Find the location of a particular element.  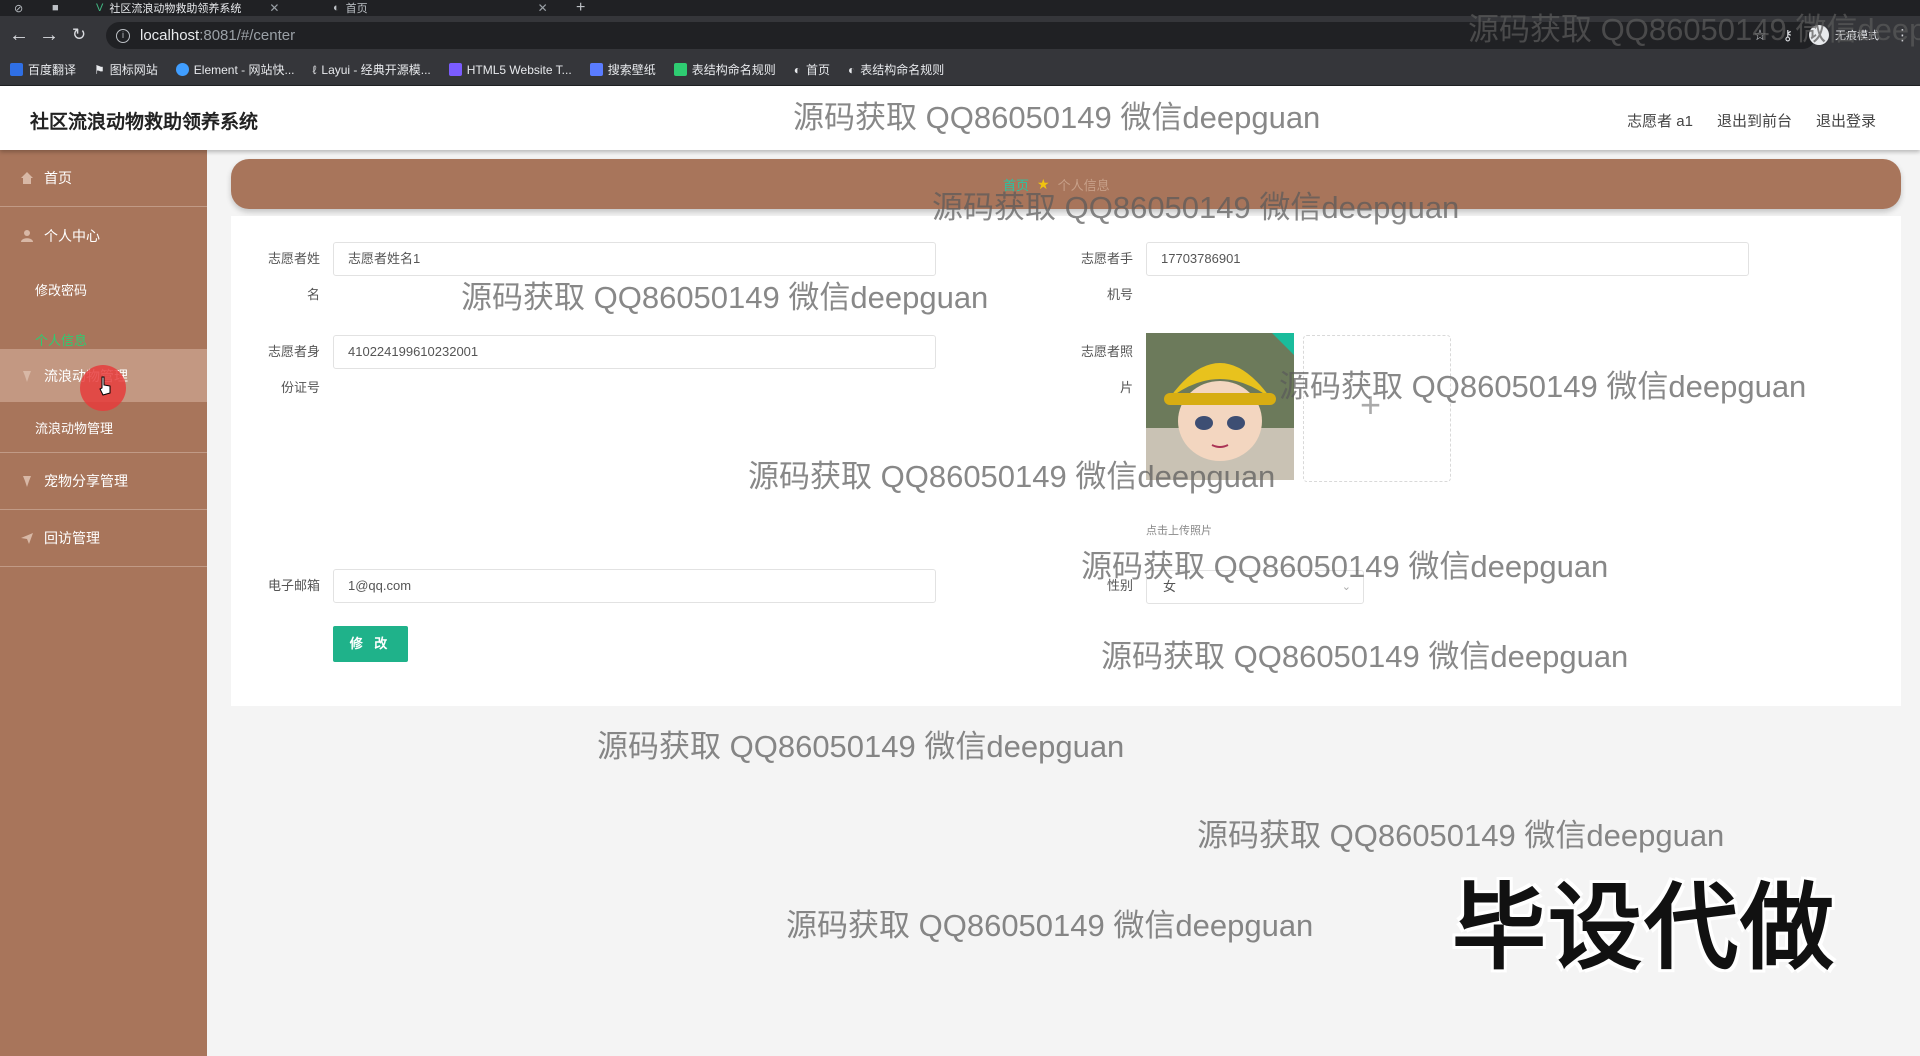

bookmark-label: 图标网站 is located at coordinates (133, 70).